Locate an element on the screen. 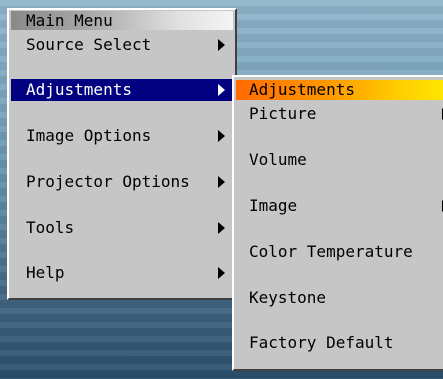  submenu-item-picture: Picture is located at coordinates (339, 114).